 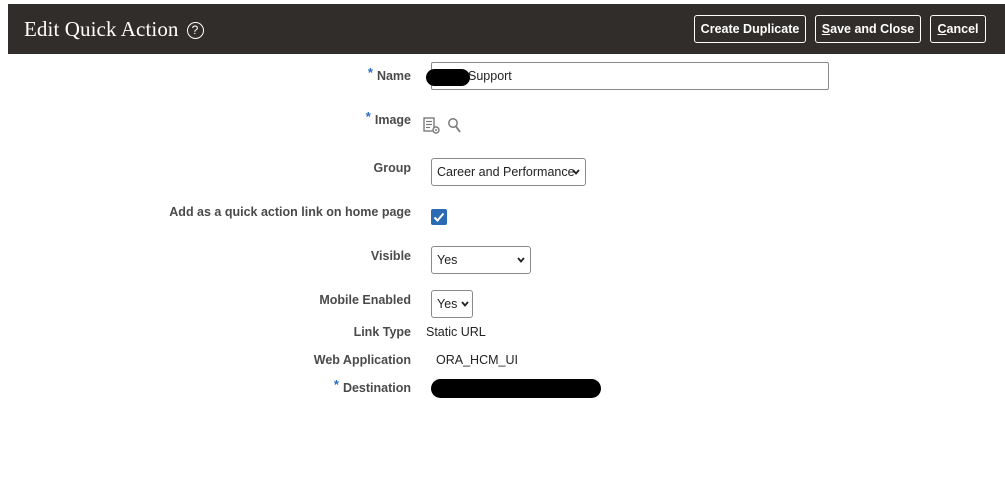 I want to click on cancel-label: ancel, so click(x=962, y=29).